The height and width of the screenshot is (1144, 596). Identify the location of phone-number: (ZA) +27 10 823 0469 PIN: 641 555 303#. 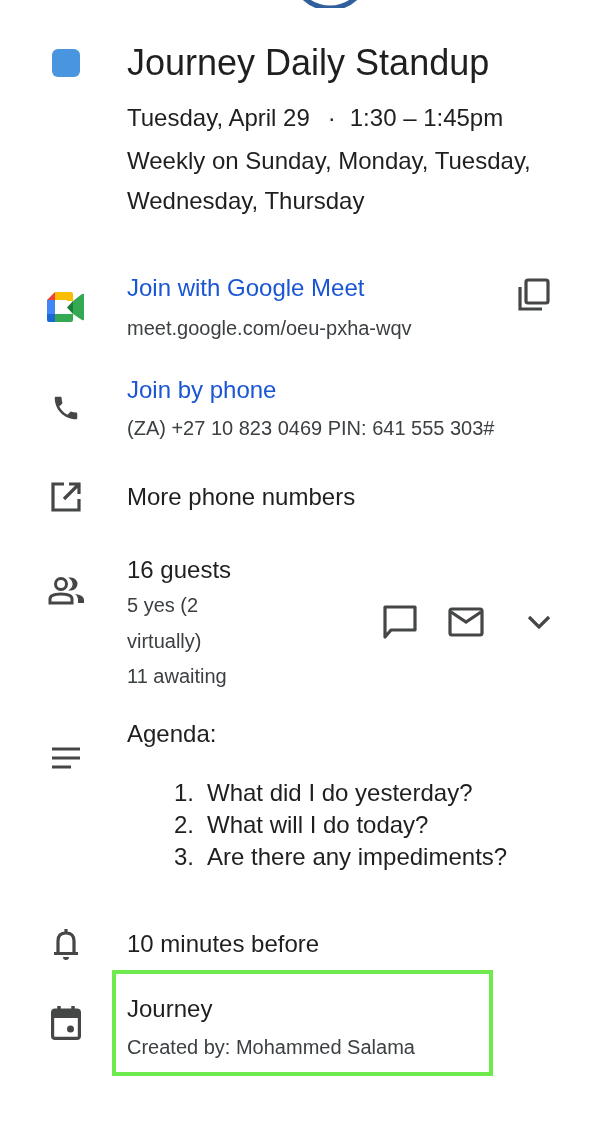
(311, 428).